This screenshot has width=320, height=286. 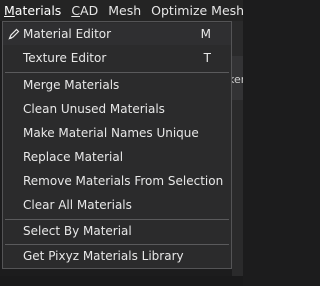 What do you see at coordinates (77, 231) in the screenshot?
I see `menu-item-label: Select By Material` at bounding box center [77, 231].